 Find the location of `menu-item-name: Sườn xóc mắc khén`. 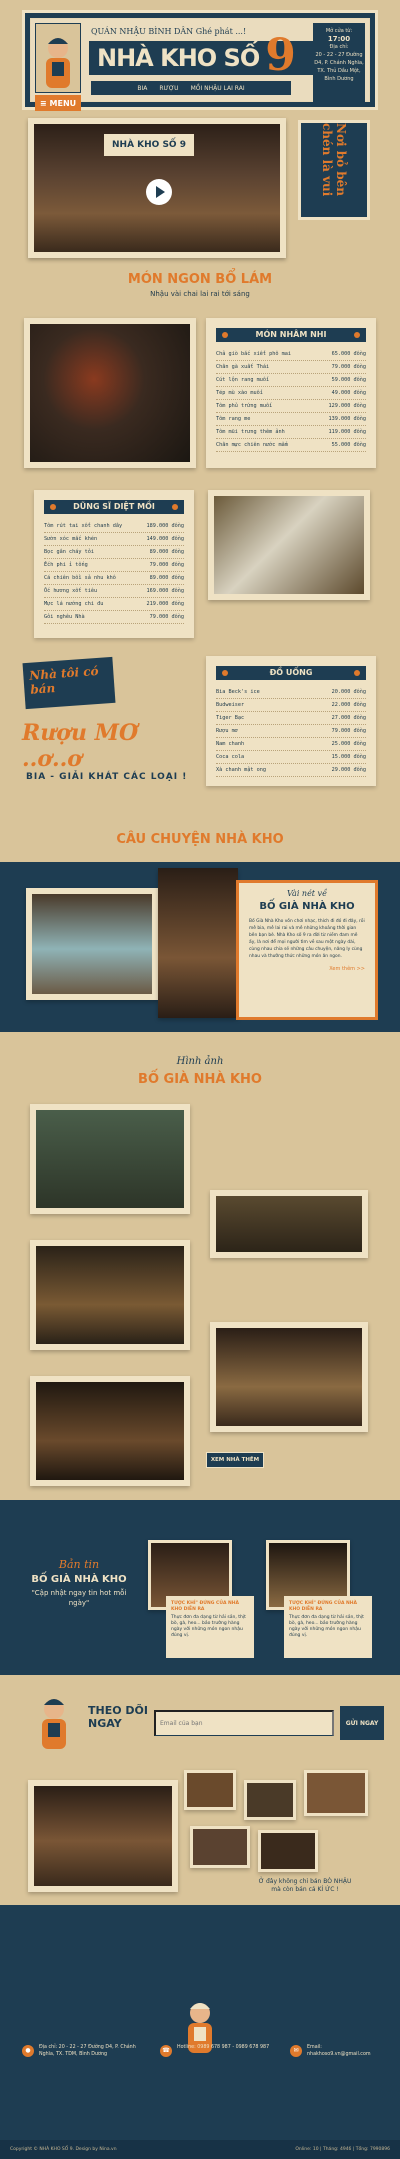

menu-item-name: Sườn xóc mắc khén is located at coordinates (71, 539).